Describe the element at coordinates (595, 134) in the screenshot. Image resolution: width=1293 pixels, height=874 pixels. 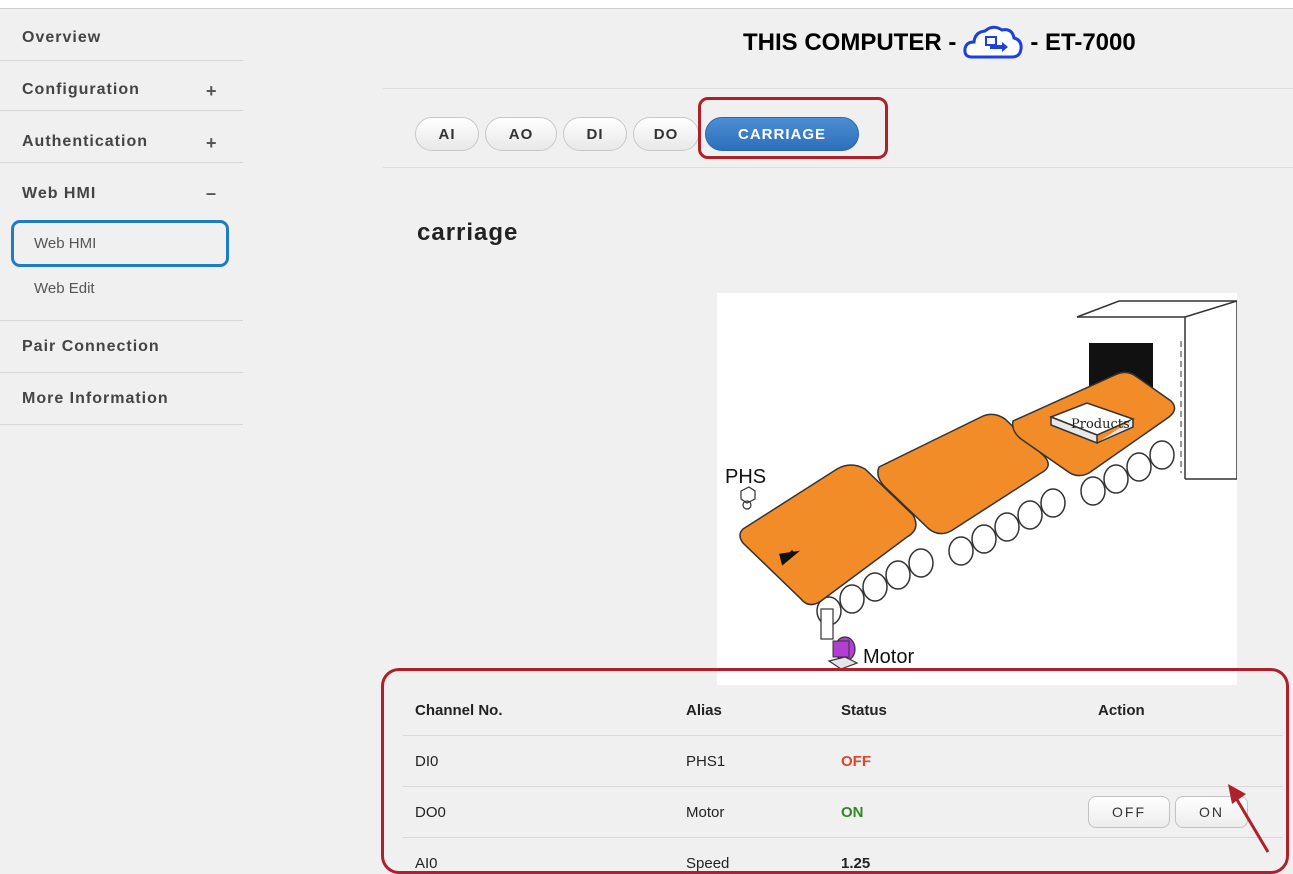
I see `tab-di: DI` at that location.